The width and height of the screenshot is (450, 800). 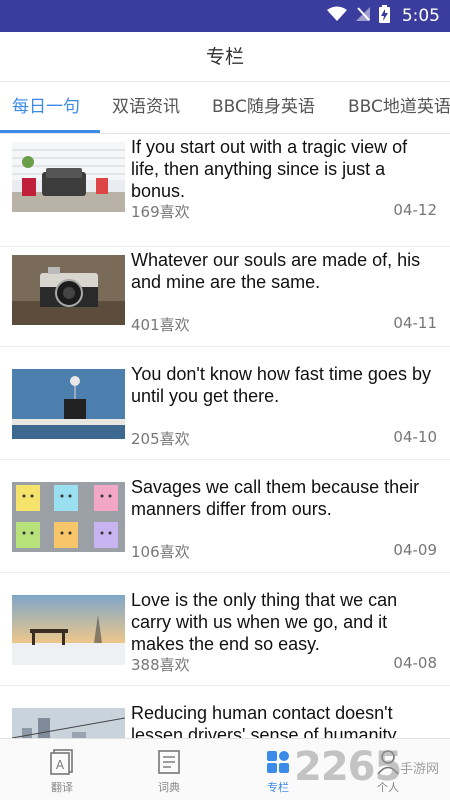 What do you see at coordinates (146, 107) in the screenshot?
I see `tab-bilingual-news: 双语资讯` at bounding box center [146, 107].